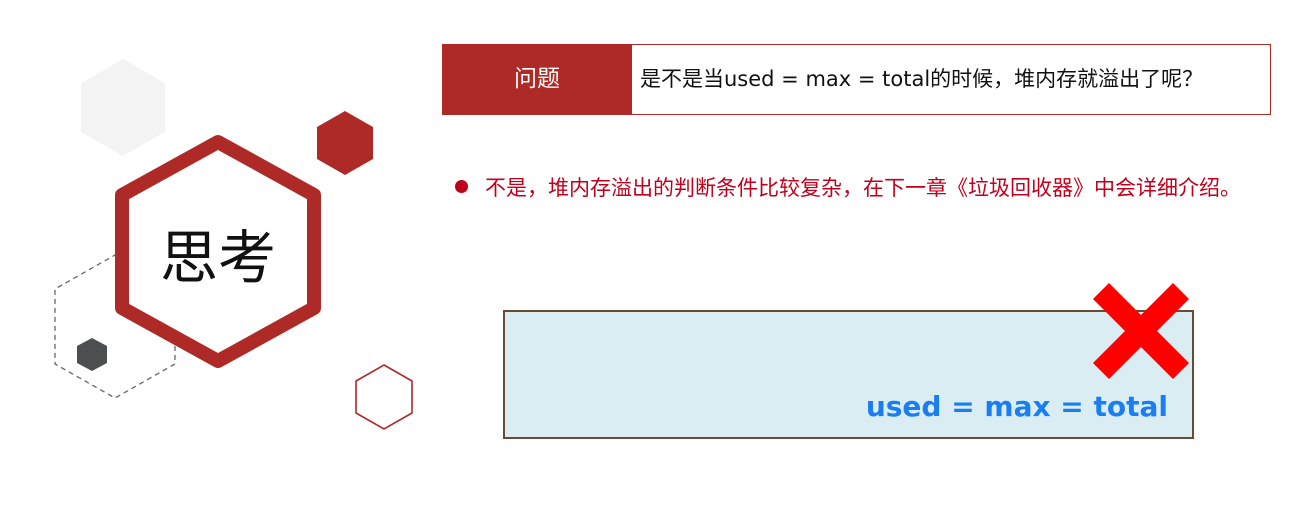 The width and height of the screenshot is (1303, 506). What do you see at coordinates (1141, 331) in the screenshot?
I see `red-x-cross-icon` at bounding box center [1141, 331].